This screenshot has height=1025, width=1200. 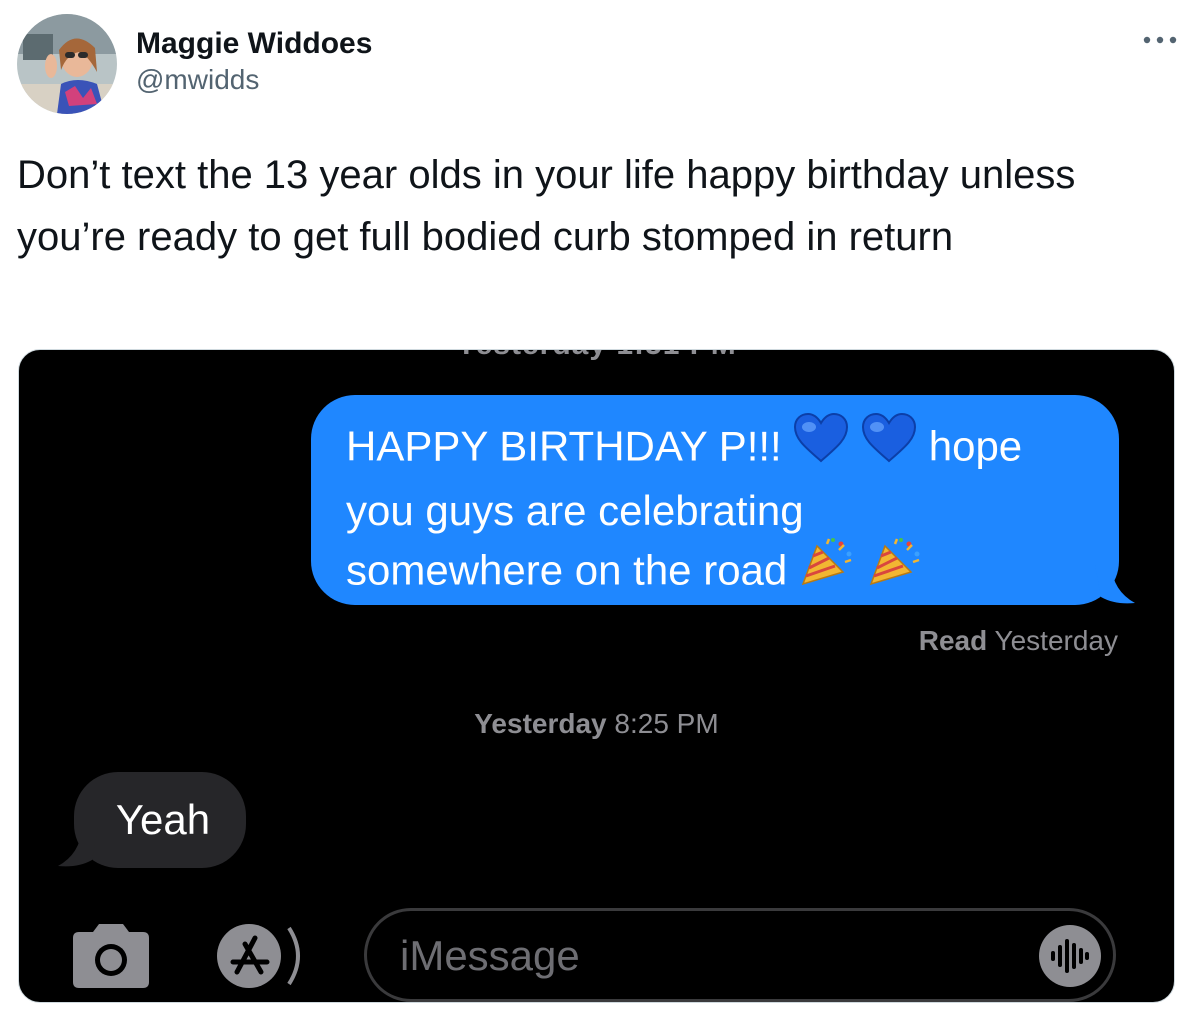 I want to click on ellipsis-icon, so click(x=1160, y=40).